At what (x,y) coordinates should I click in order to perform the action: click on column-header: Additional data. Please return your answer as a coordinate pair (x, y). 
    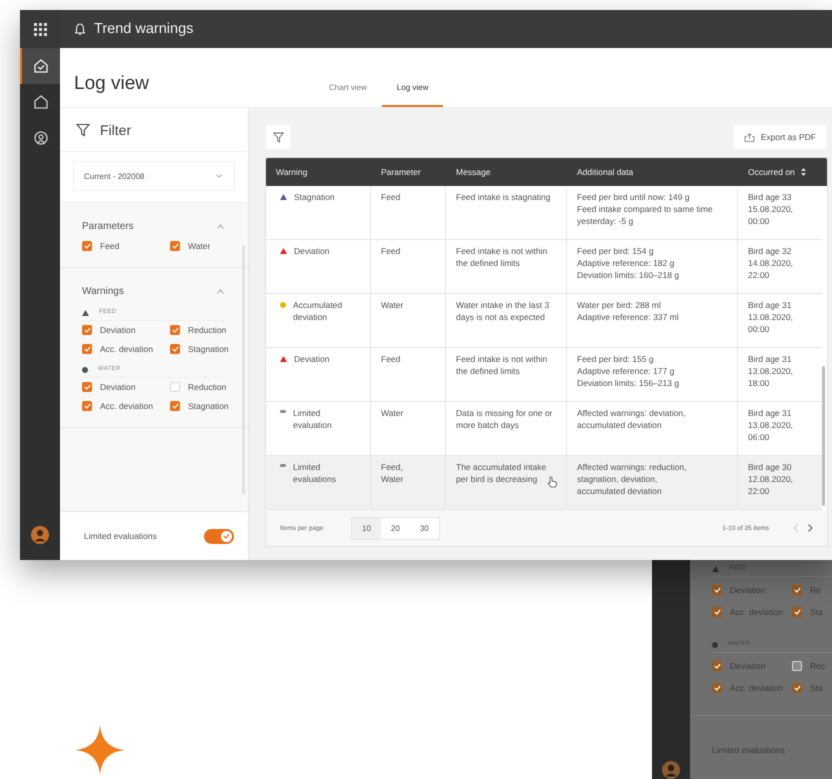
    Looking at the image, I should click on (652, 172).